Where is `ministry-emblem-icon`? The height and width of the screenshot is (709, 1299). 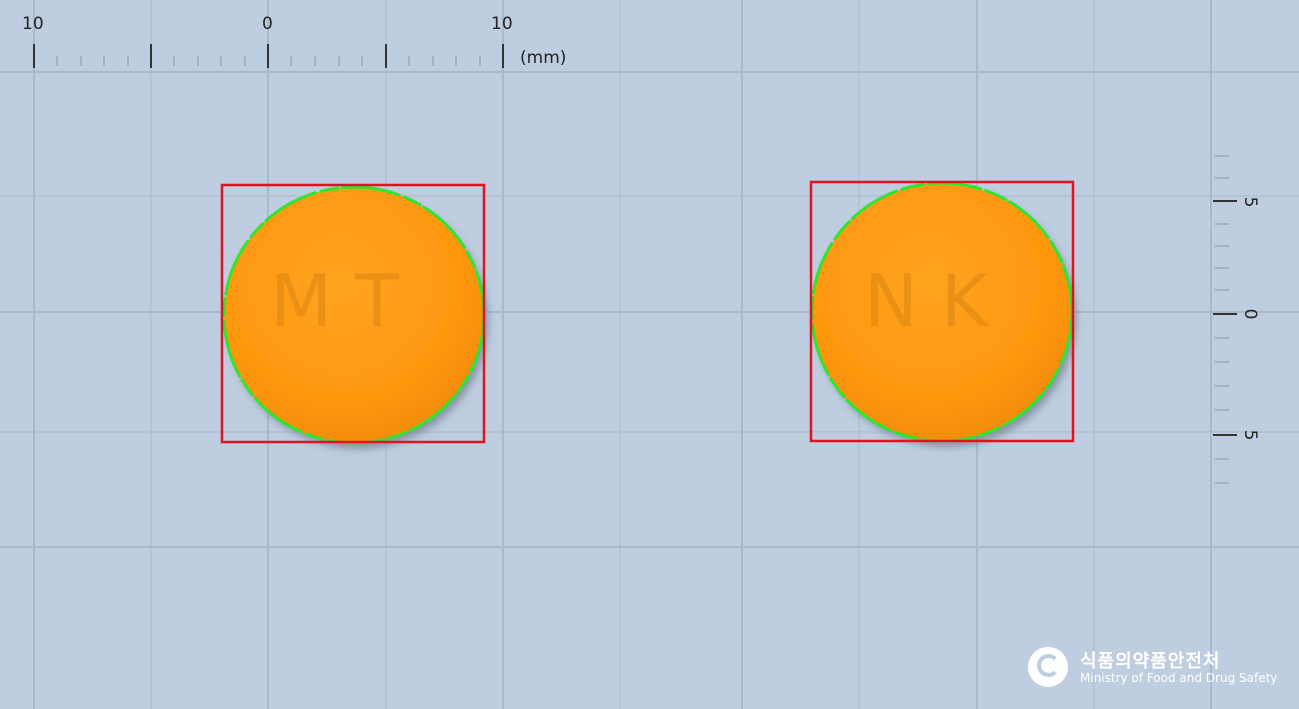 ministry-emblem-icon is located at coordinates (1048, 667).